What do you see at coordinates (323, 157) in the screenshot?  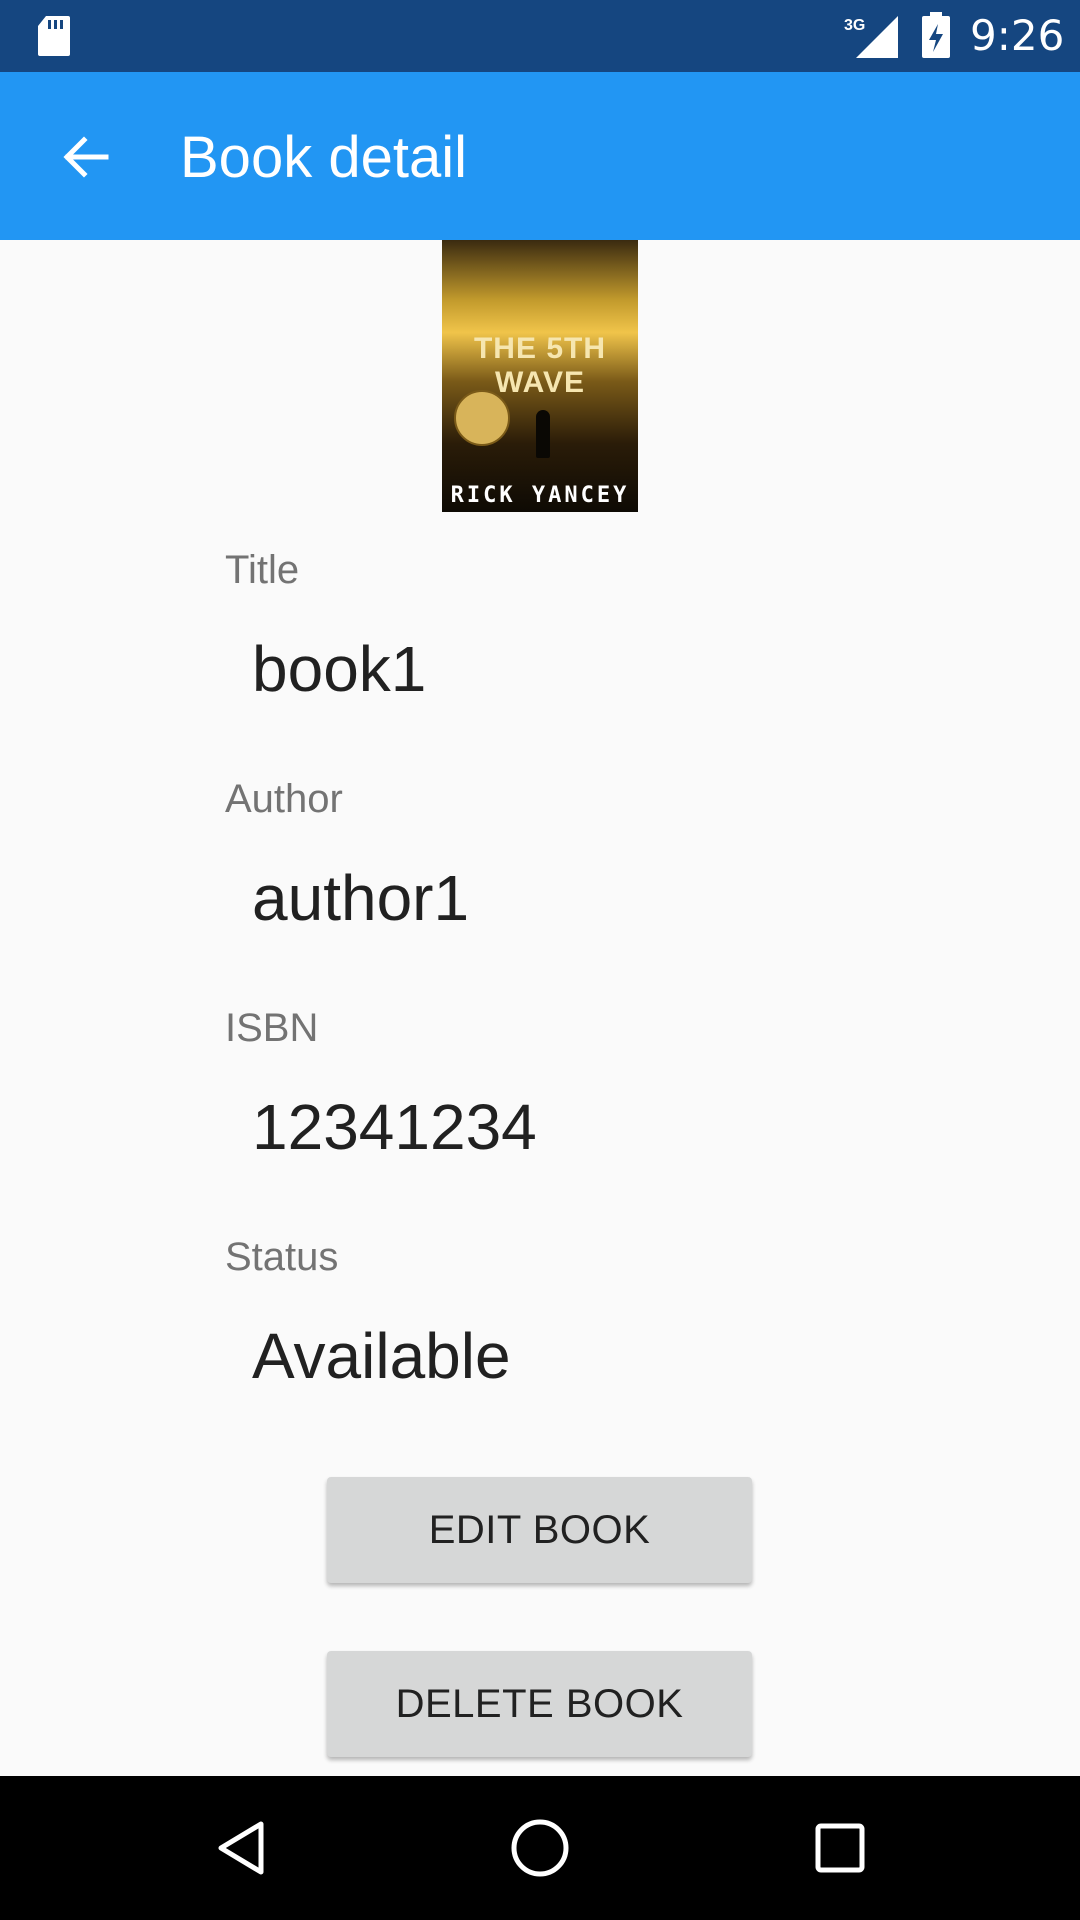 I see `page-title: Book detail` at bounding box center [323, 157].